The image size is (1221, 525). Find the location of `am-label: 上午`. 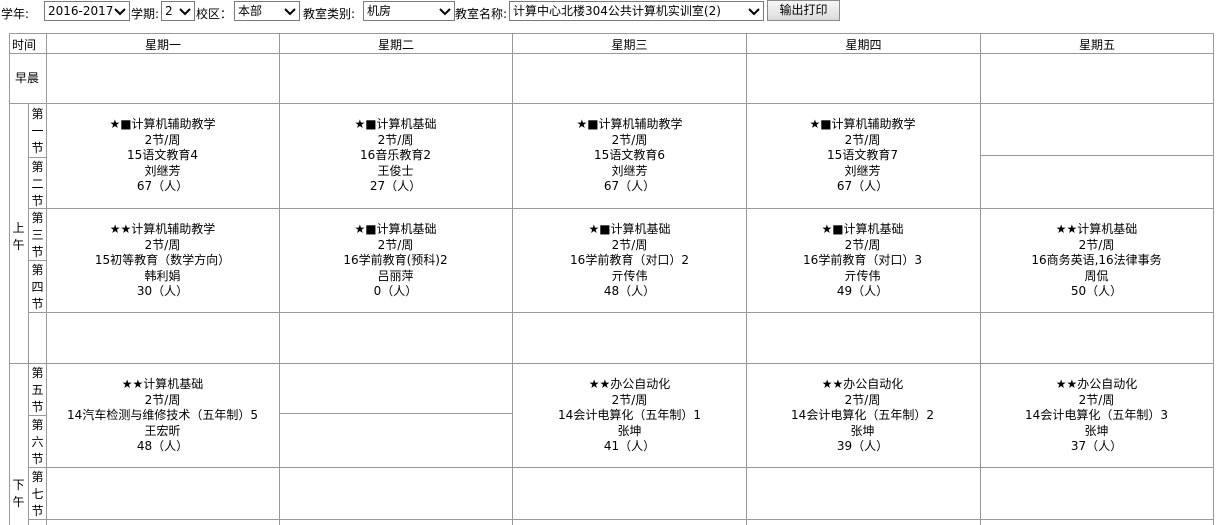

am-label: 上午 is located at coordinates (18, 236).